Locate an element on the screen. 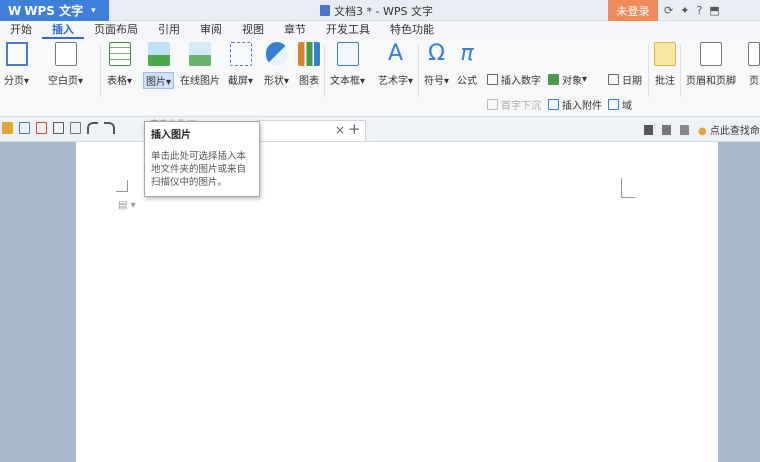 The width and height of the screenshot is (760, 462). textbox-button: 文本框▾ is located at coordinates (347, 64).